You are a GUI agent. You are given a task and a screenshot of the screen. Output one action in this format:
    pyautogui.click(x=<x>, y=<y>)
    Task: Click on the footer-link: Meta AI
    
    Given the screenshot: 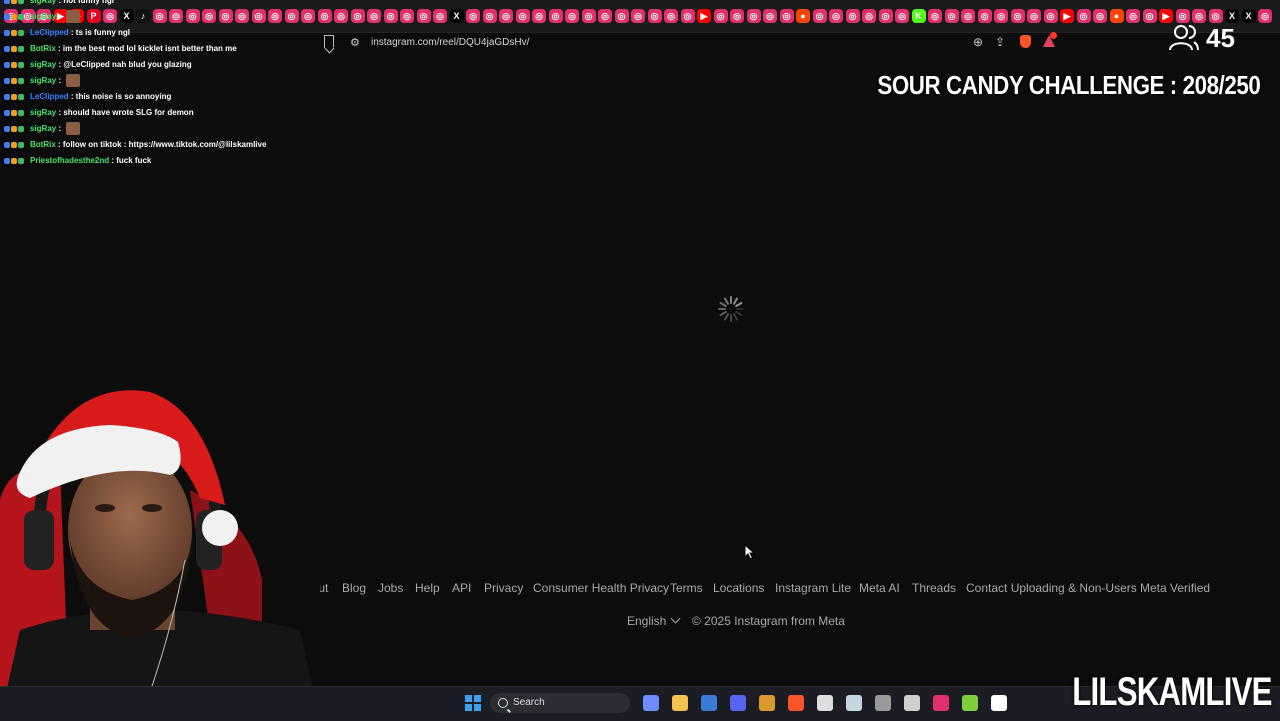 What is the action you would take?
    pyautogui.click(x=879, y=588)
    